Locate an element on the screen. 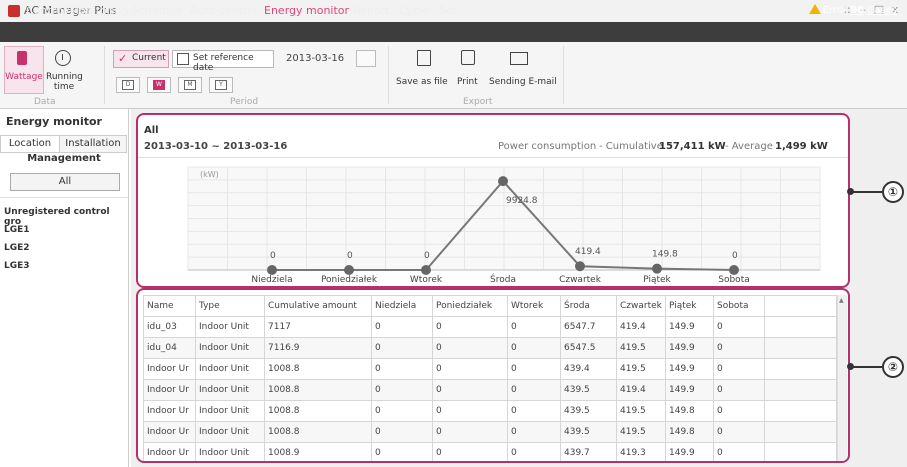 The image size is (907, 467). table-cell: 7116.9 is located at coordinates (318, 348).